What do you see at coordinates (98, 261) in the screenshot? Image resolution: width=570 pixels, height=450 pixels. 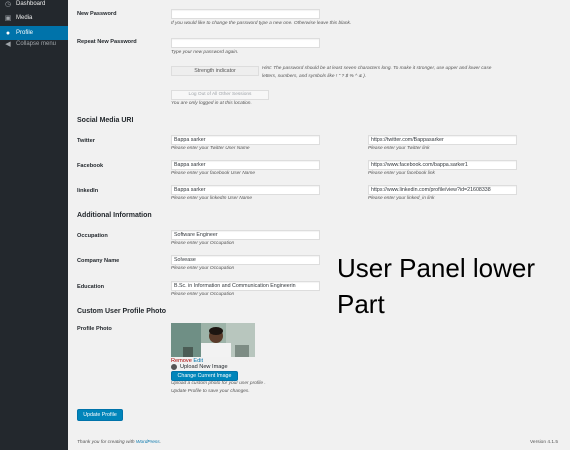 I see `company-label: Company Name` at bounding box center [98, 261].